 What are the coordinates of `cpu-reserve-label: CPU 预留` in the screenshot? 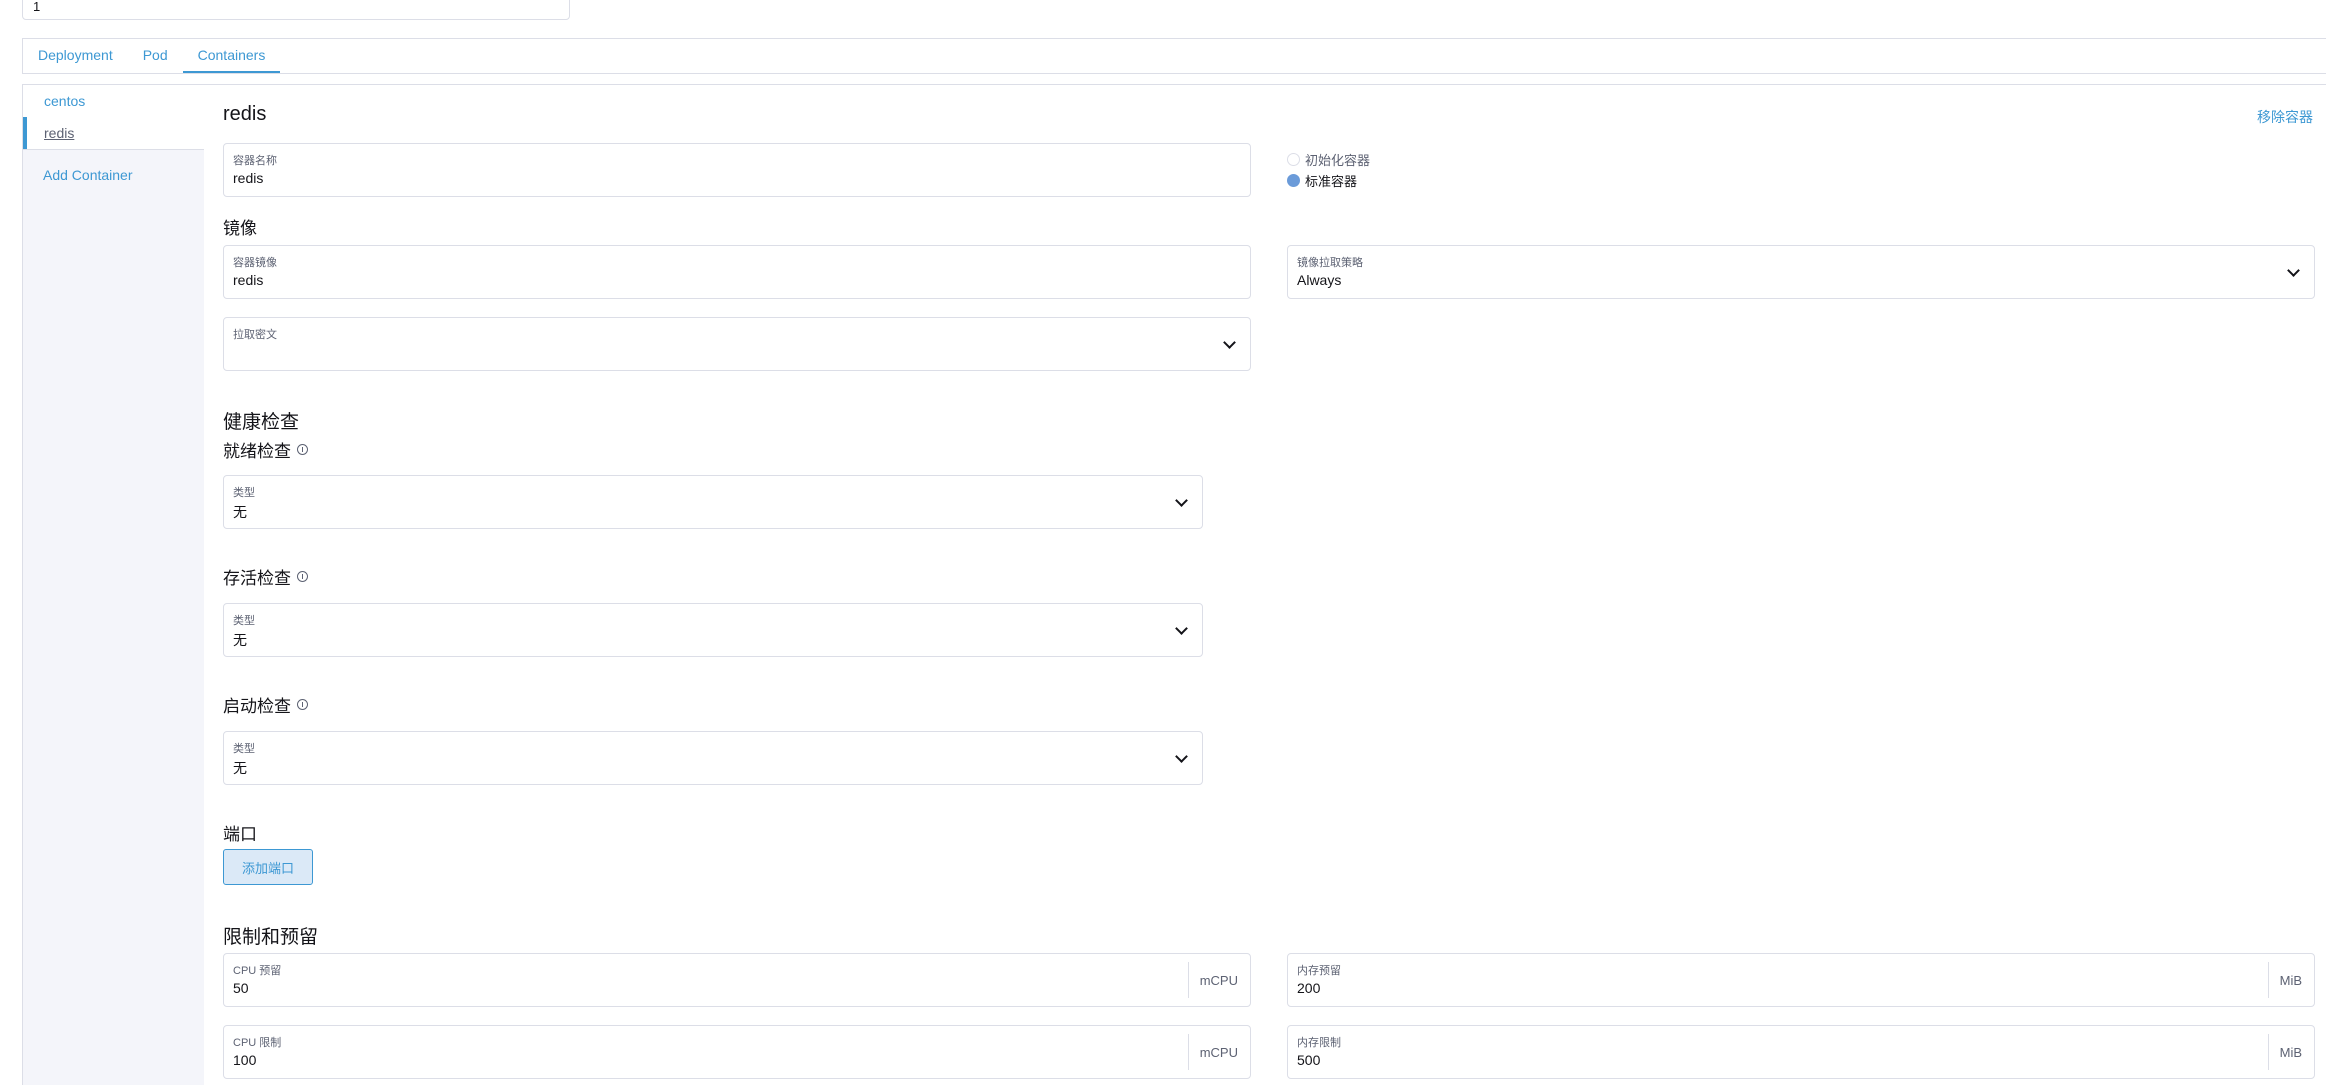 It's located at (257, 971).